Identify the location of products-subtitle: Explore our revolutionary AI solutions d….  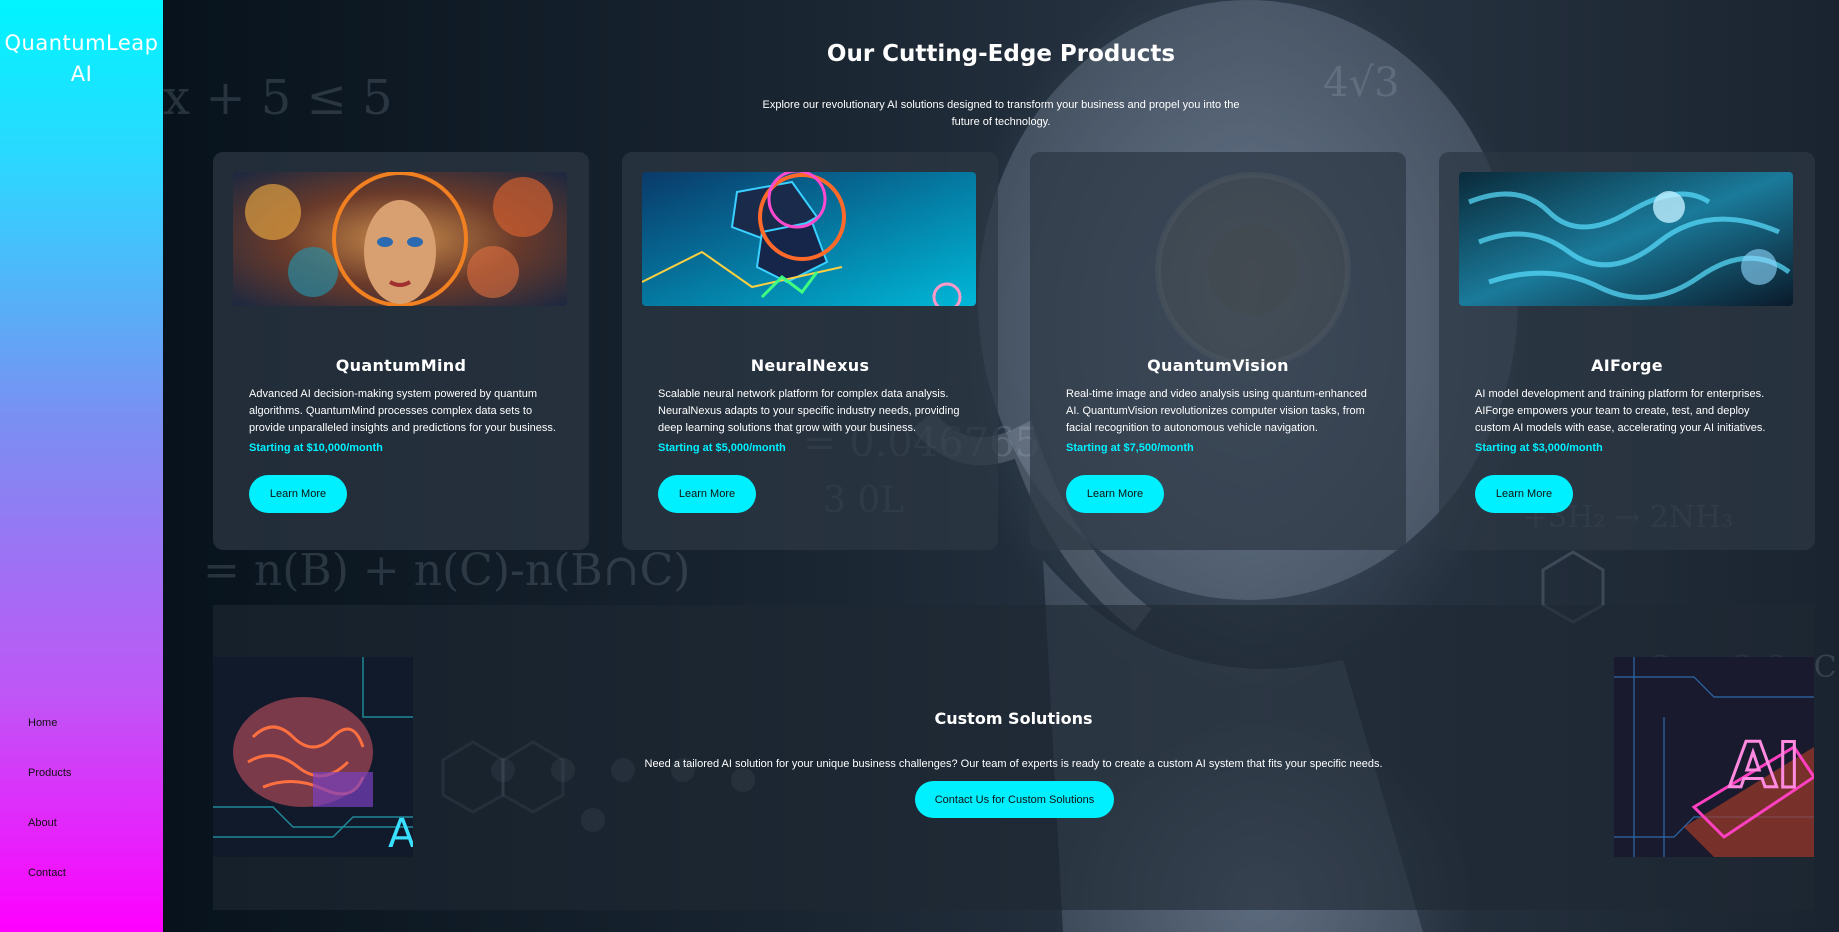
(1001, 113).